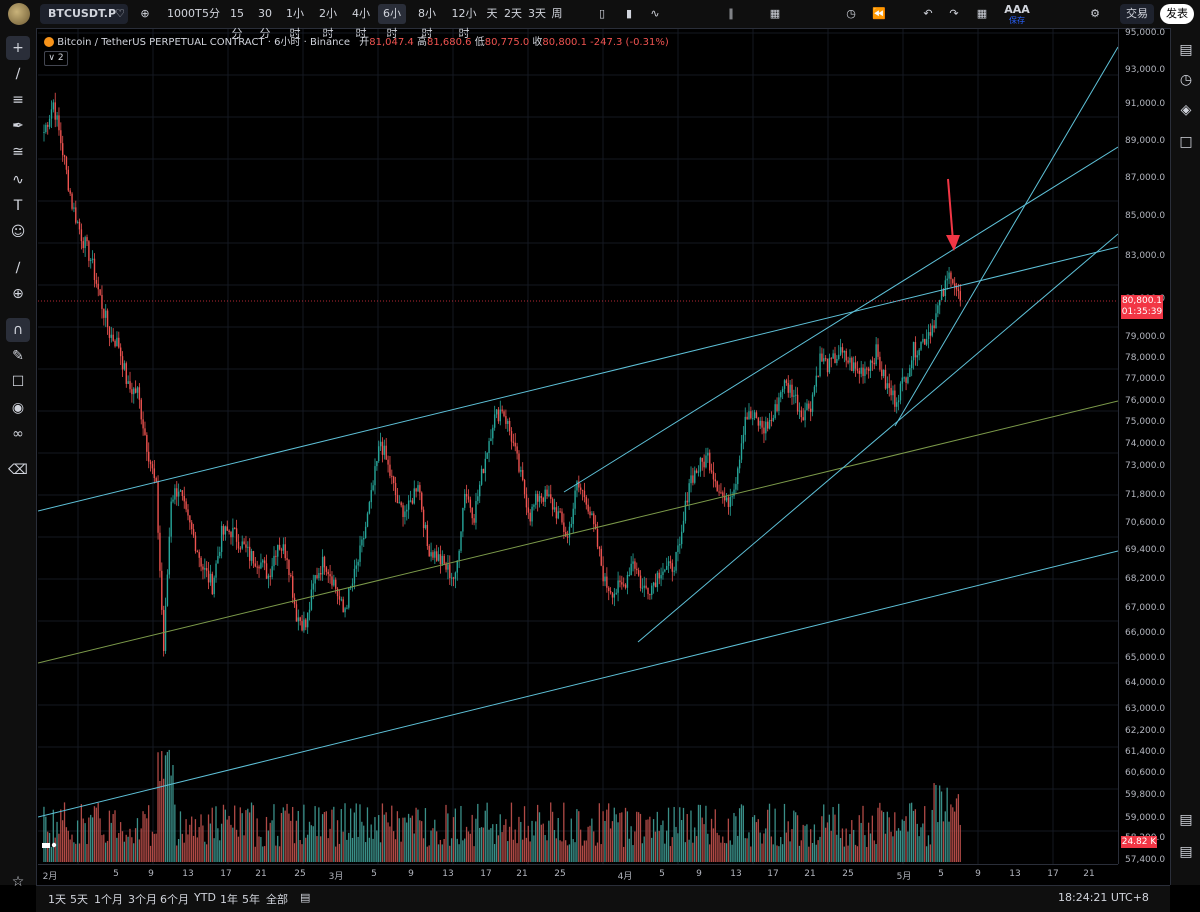 The image size is (1200, 912). What do you see at coordinates (537, 14) in the screenshot?
I see `interval-12: 3天` at bounding box center [537, 14].